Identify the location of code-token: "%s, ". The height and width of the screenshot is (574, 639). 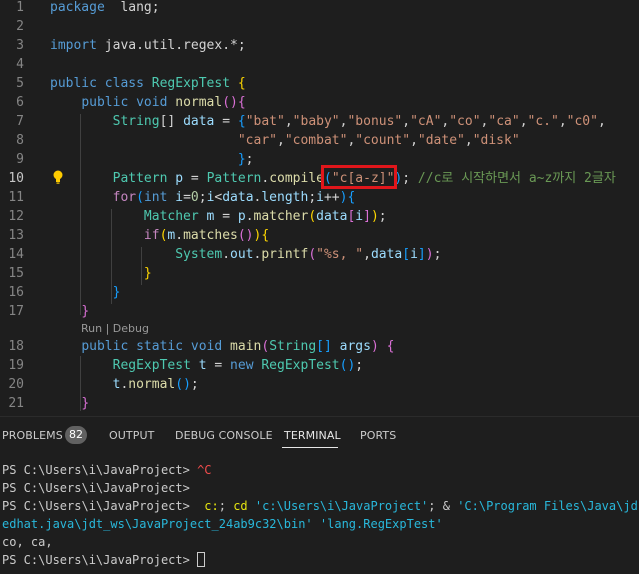
(340, 254).